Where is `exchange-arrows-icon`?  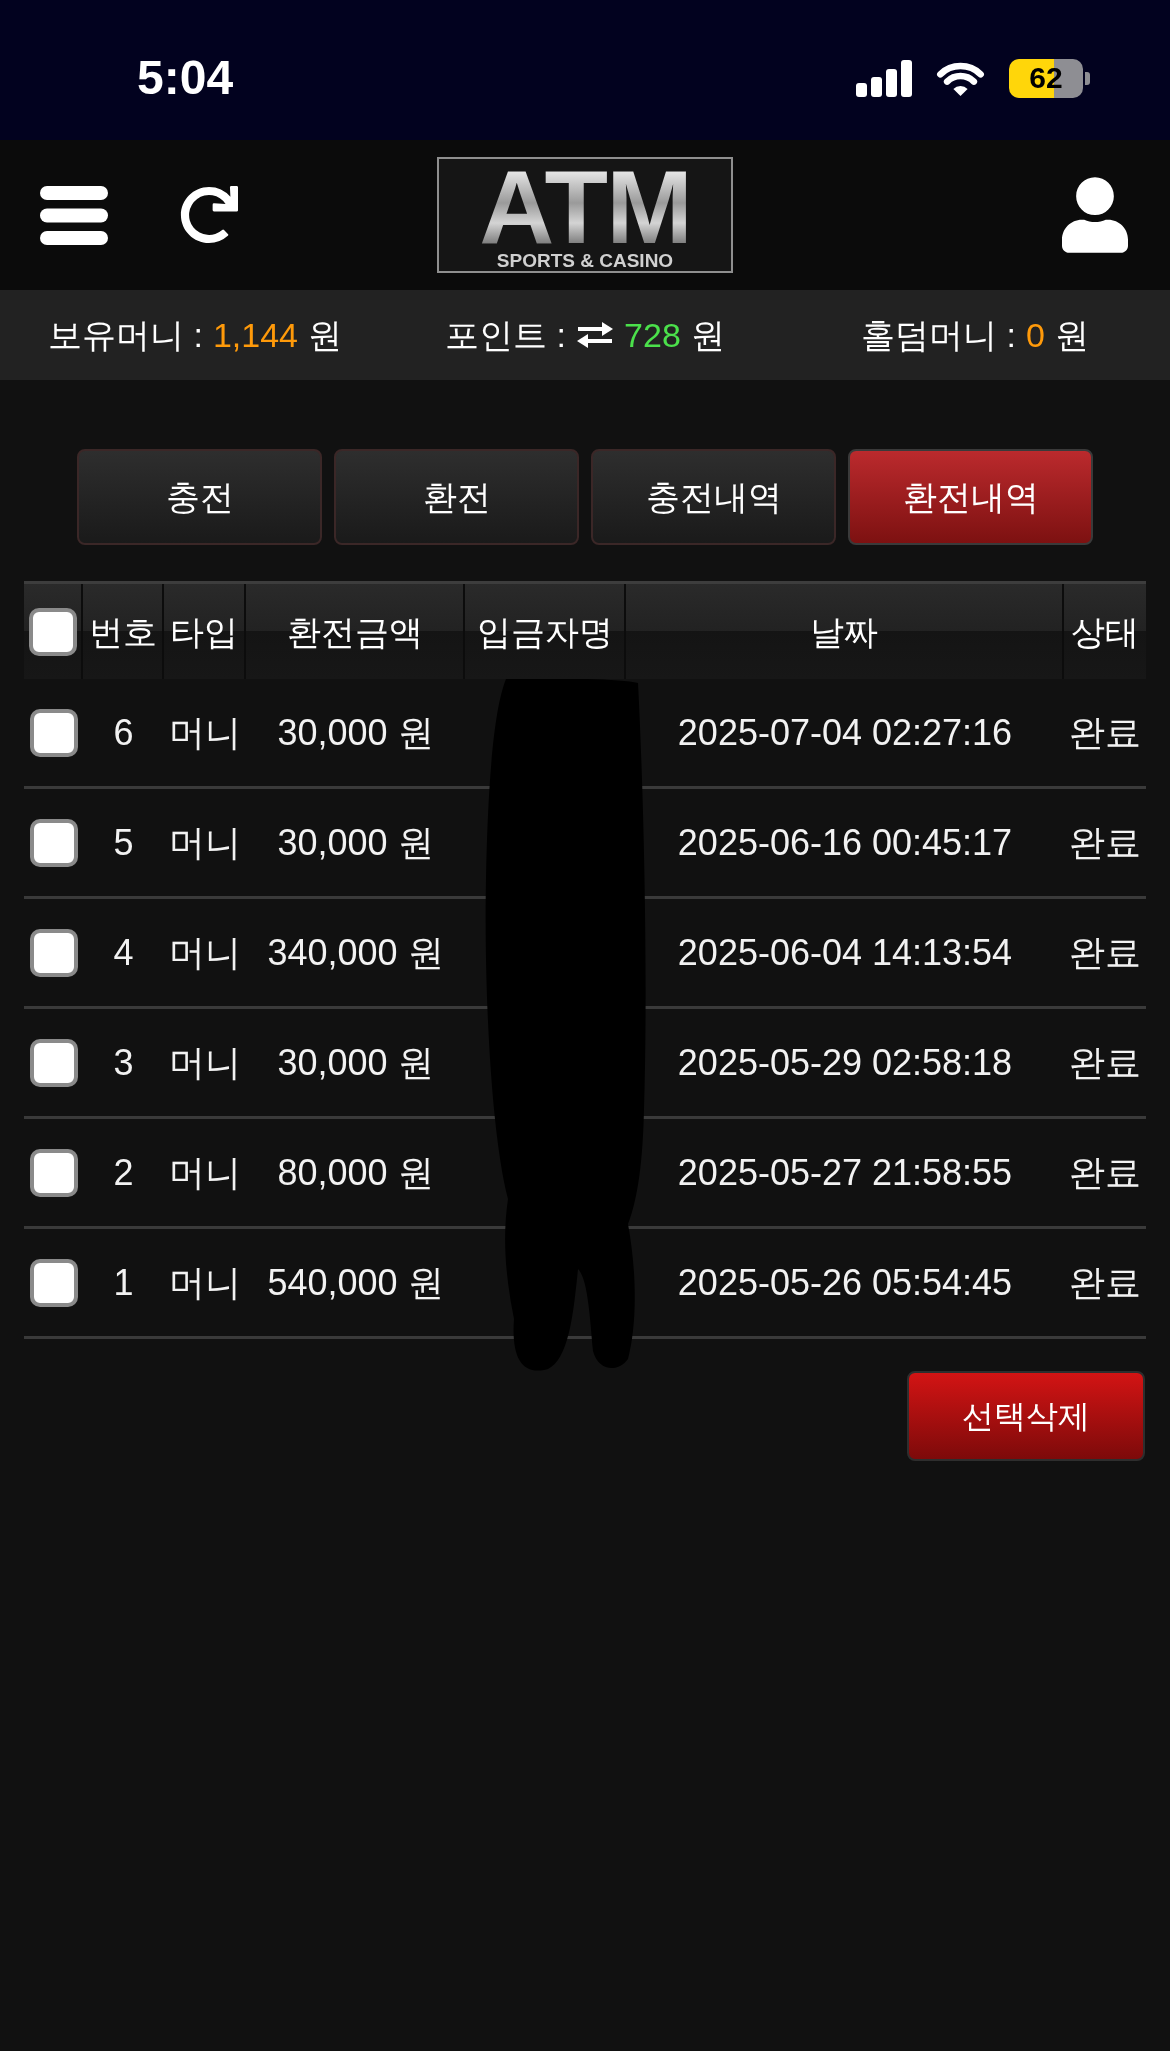
exchange-arrows-icon is located at coordinates (595, 335).